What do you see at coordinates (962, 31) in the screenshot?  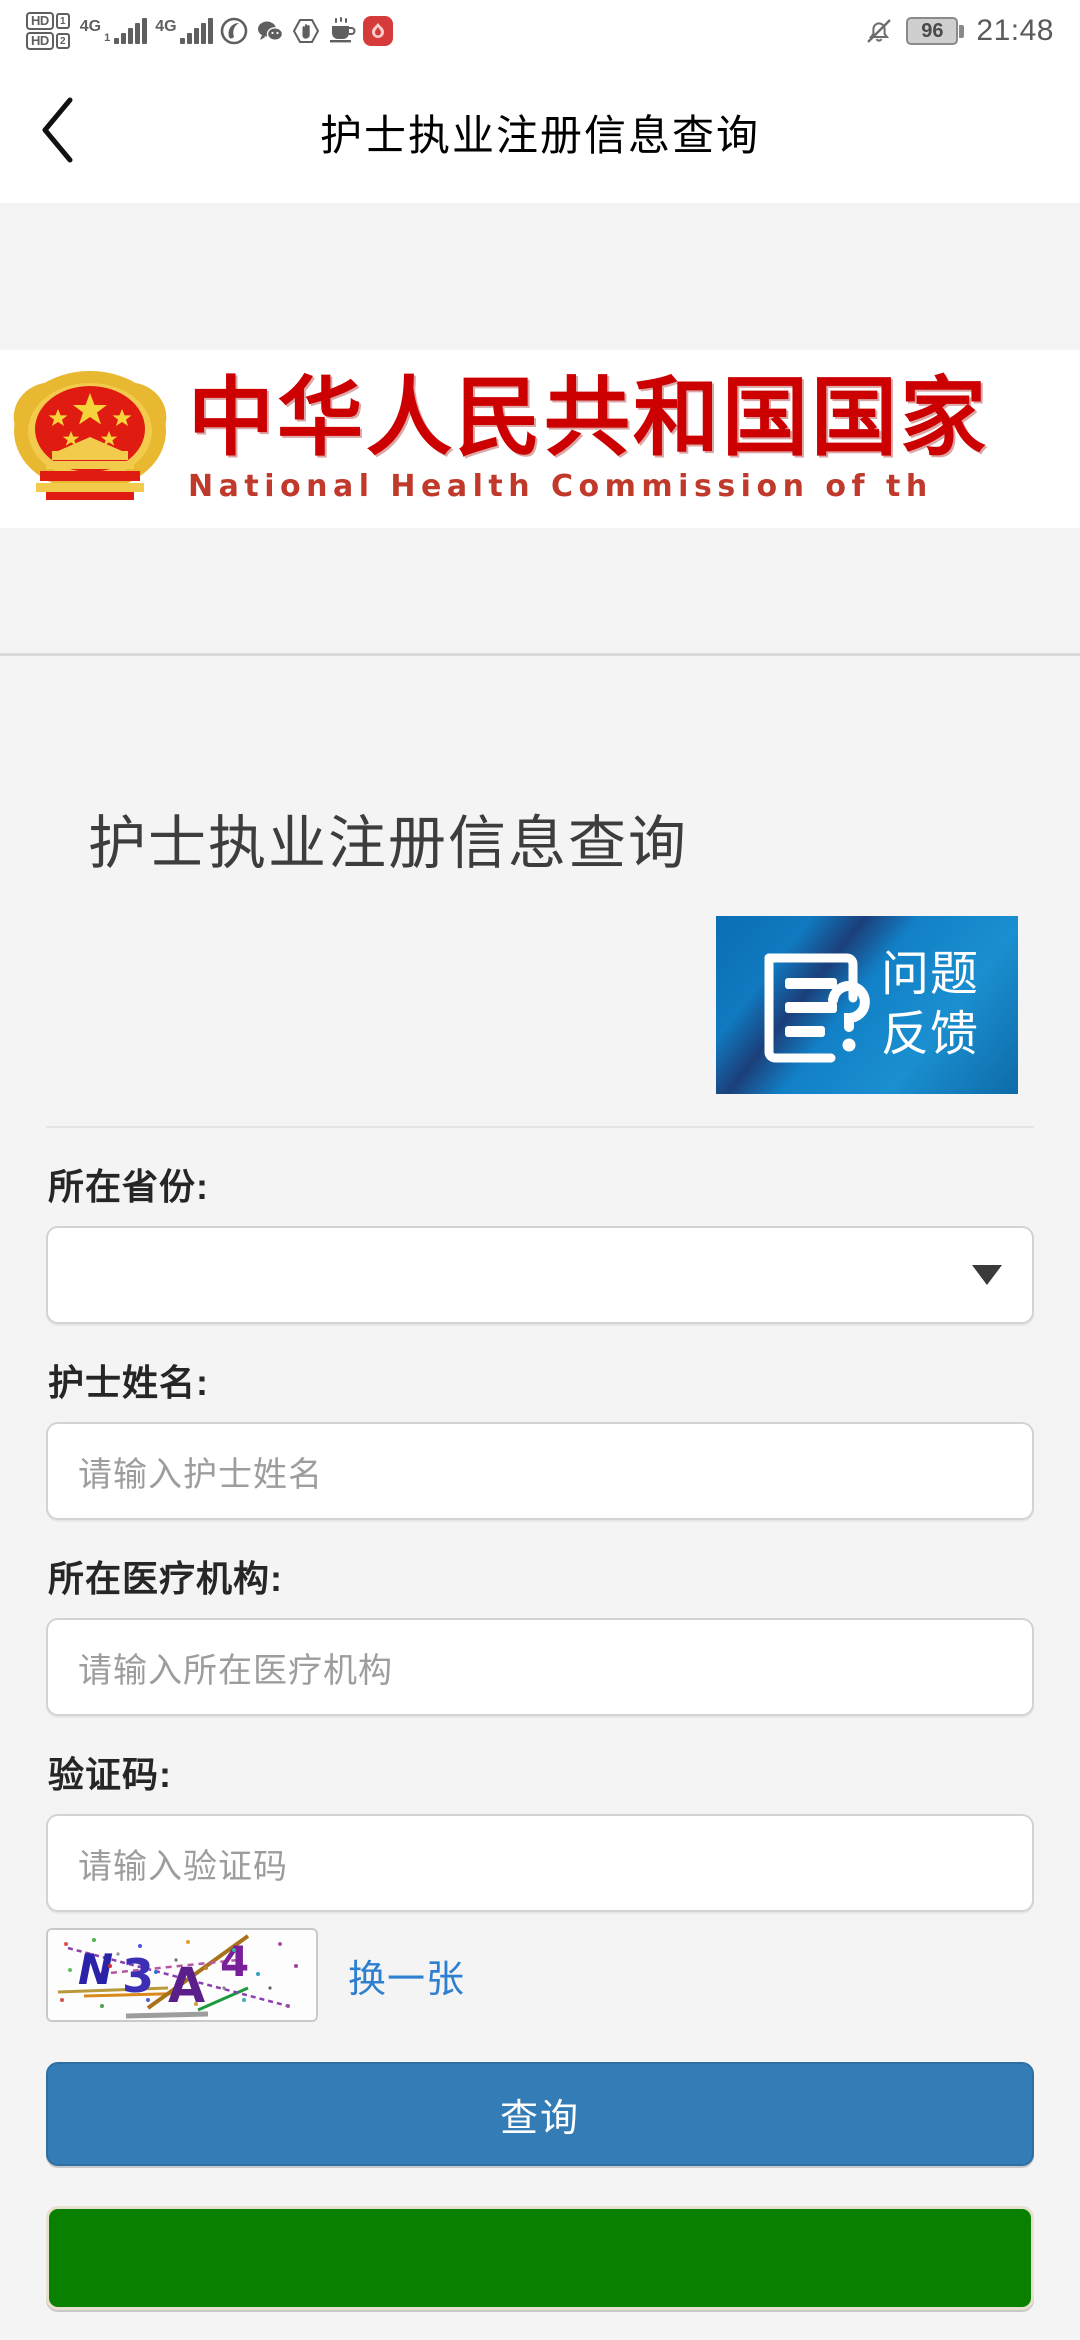 I see `battery-tip` at bounding box center [962, 31].